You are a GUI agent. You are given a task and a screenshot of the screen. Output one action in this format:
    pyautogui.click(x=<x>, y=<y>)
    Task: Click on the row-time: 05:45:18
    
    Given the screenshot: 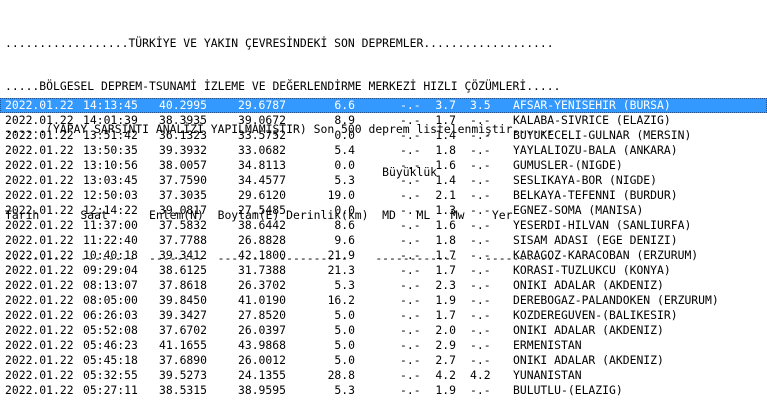 What is the action you would take?
    pyautogui.click(x=110, y=360)
    